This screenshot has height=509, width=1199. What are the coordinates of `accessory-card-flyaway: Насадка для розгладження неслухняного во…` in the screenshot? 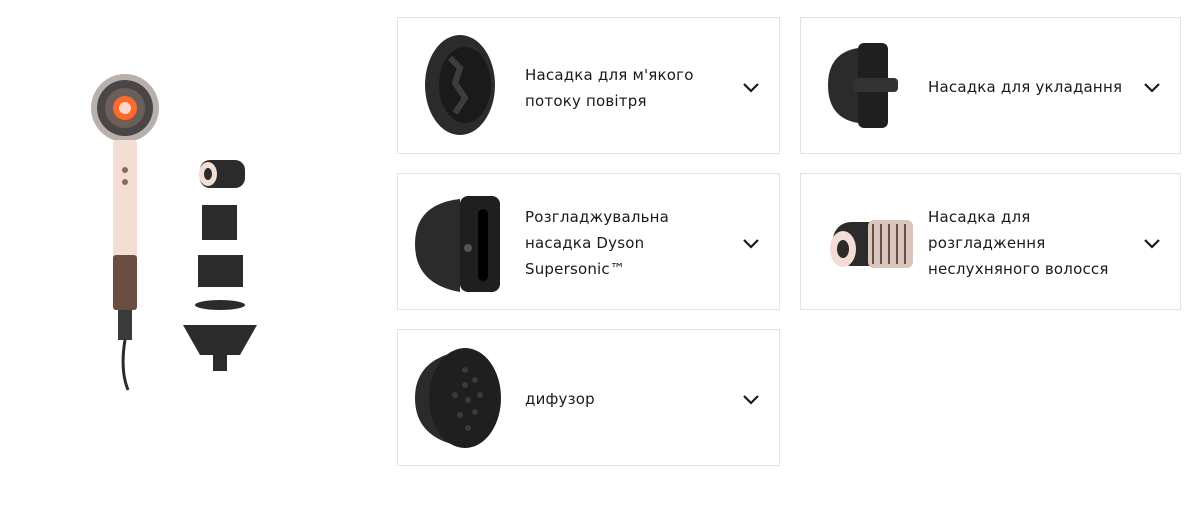 It's located at (990, 241).